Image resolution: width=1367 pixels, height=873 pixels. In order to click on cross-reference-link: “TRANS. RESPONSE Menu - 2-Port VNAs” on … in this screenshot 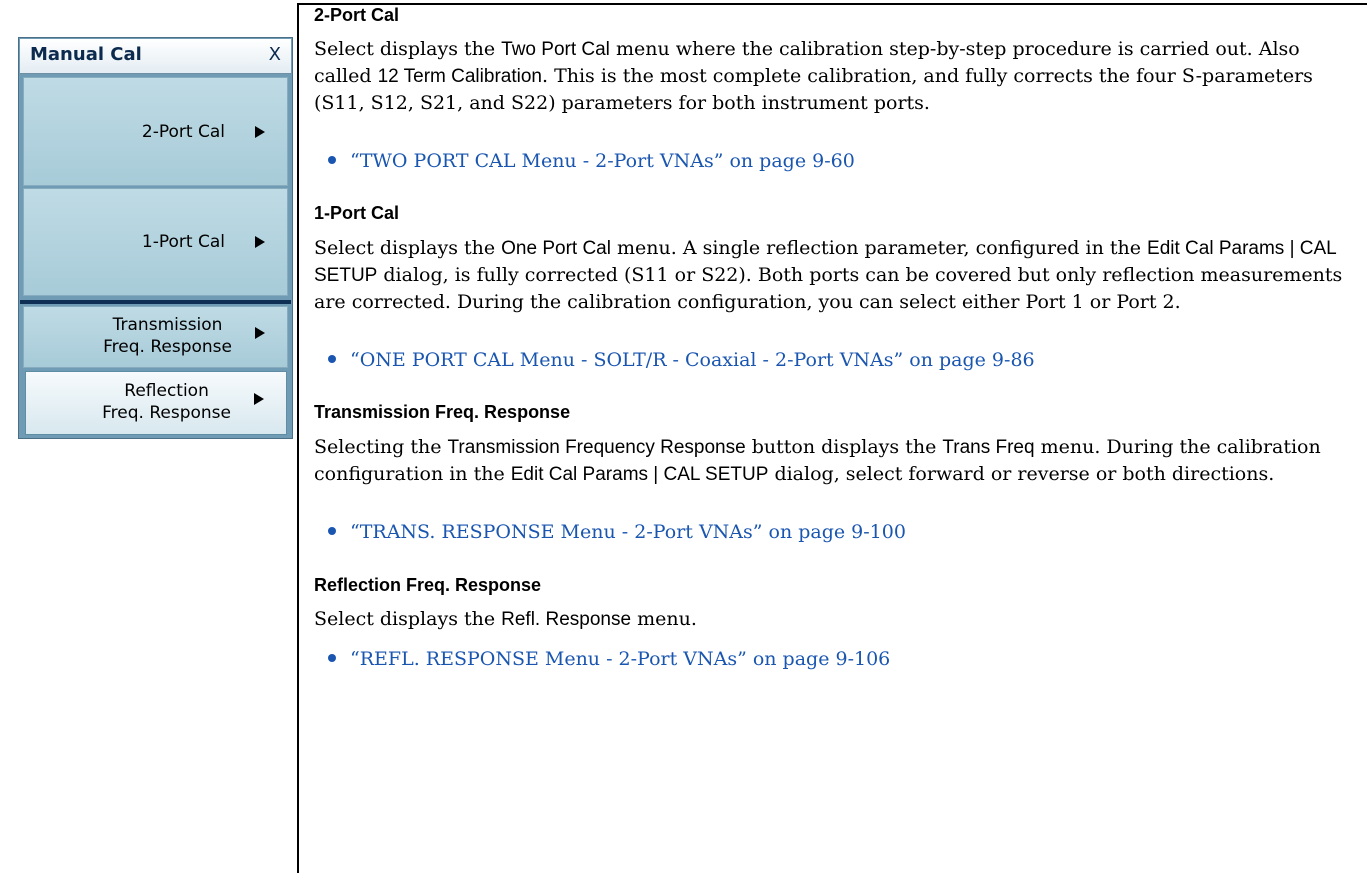, I will do `click(628, 532)`.